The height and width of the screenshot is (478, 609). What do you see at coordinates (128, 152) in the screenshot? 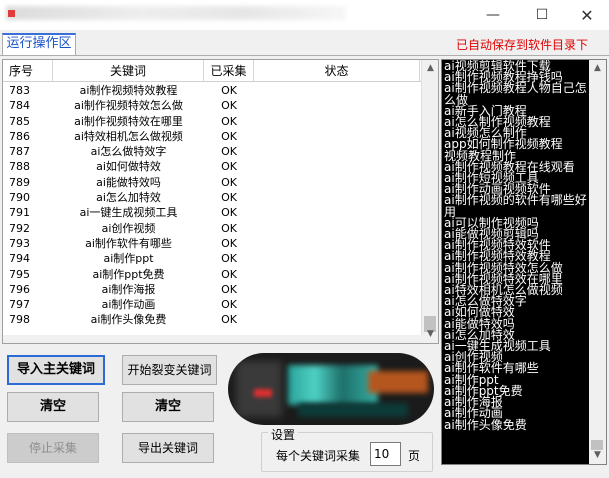
I see `row-keyword-cell: ai怎么做特效字` at bounding box center [128, 152].